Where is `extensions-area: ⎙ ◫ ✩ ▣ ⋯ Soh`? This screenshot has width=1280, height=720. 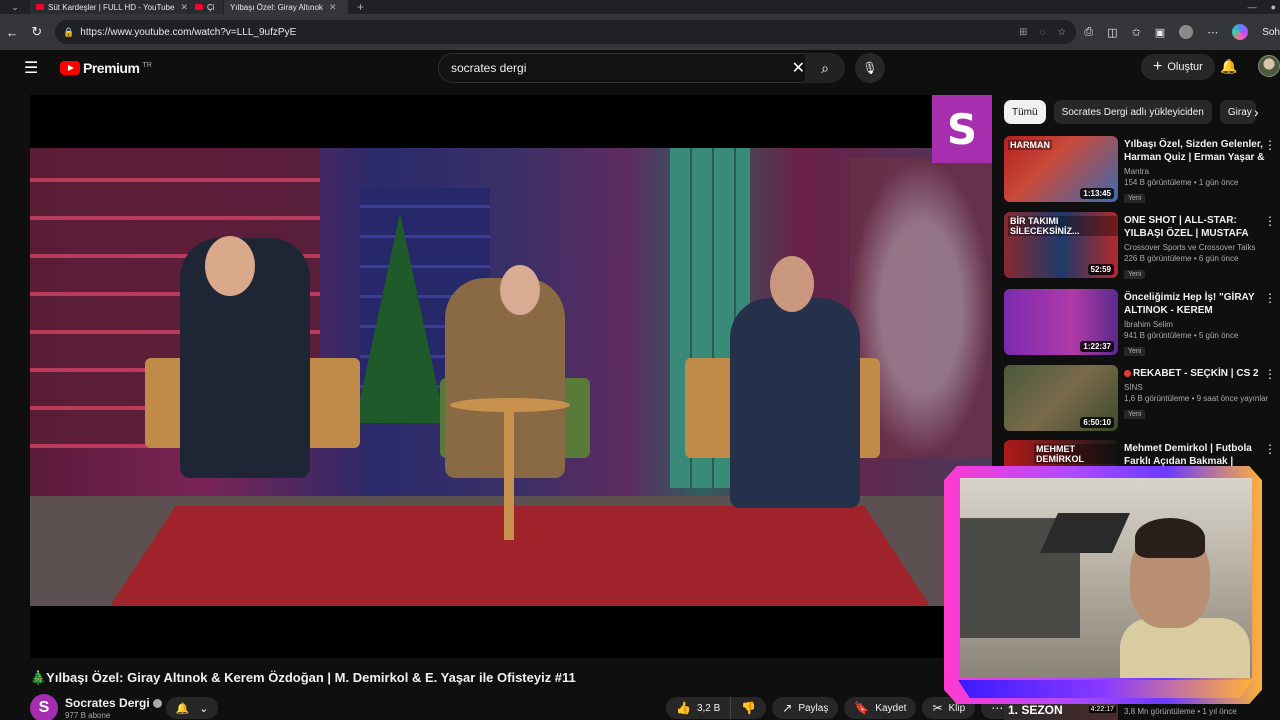 extensions-area: ⎙ ◫ ✩ ▣ ⋯ Soh is located at coordinates (1182, 32).